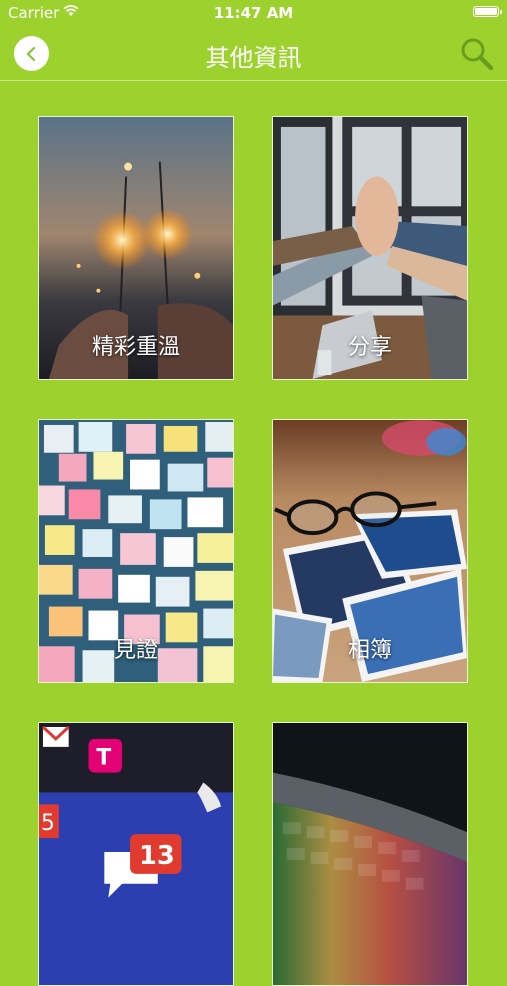  Describe the element at coordinates (157, 856) in the screenshot. I see `svg-text: 13` at that location.